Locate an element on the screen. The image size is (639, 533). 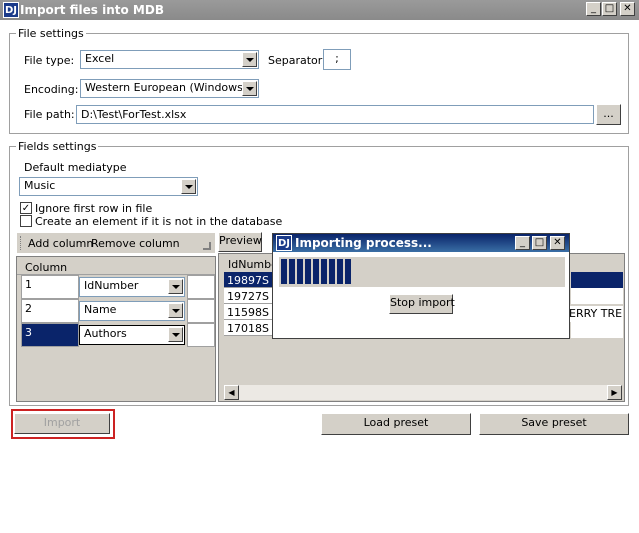
scroll-left-icon: ◀ is located at coordinates (231, 392).